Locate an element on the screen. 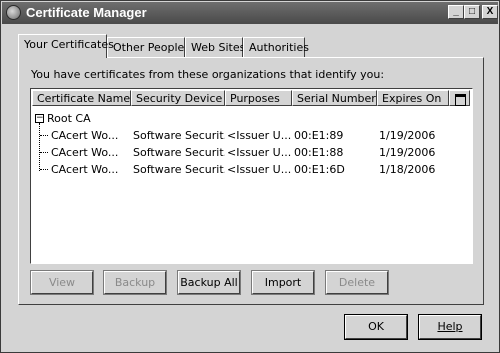  delete-button: Delete is located at coordinates (357, 282).